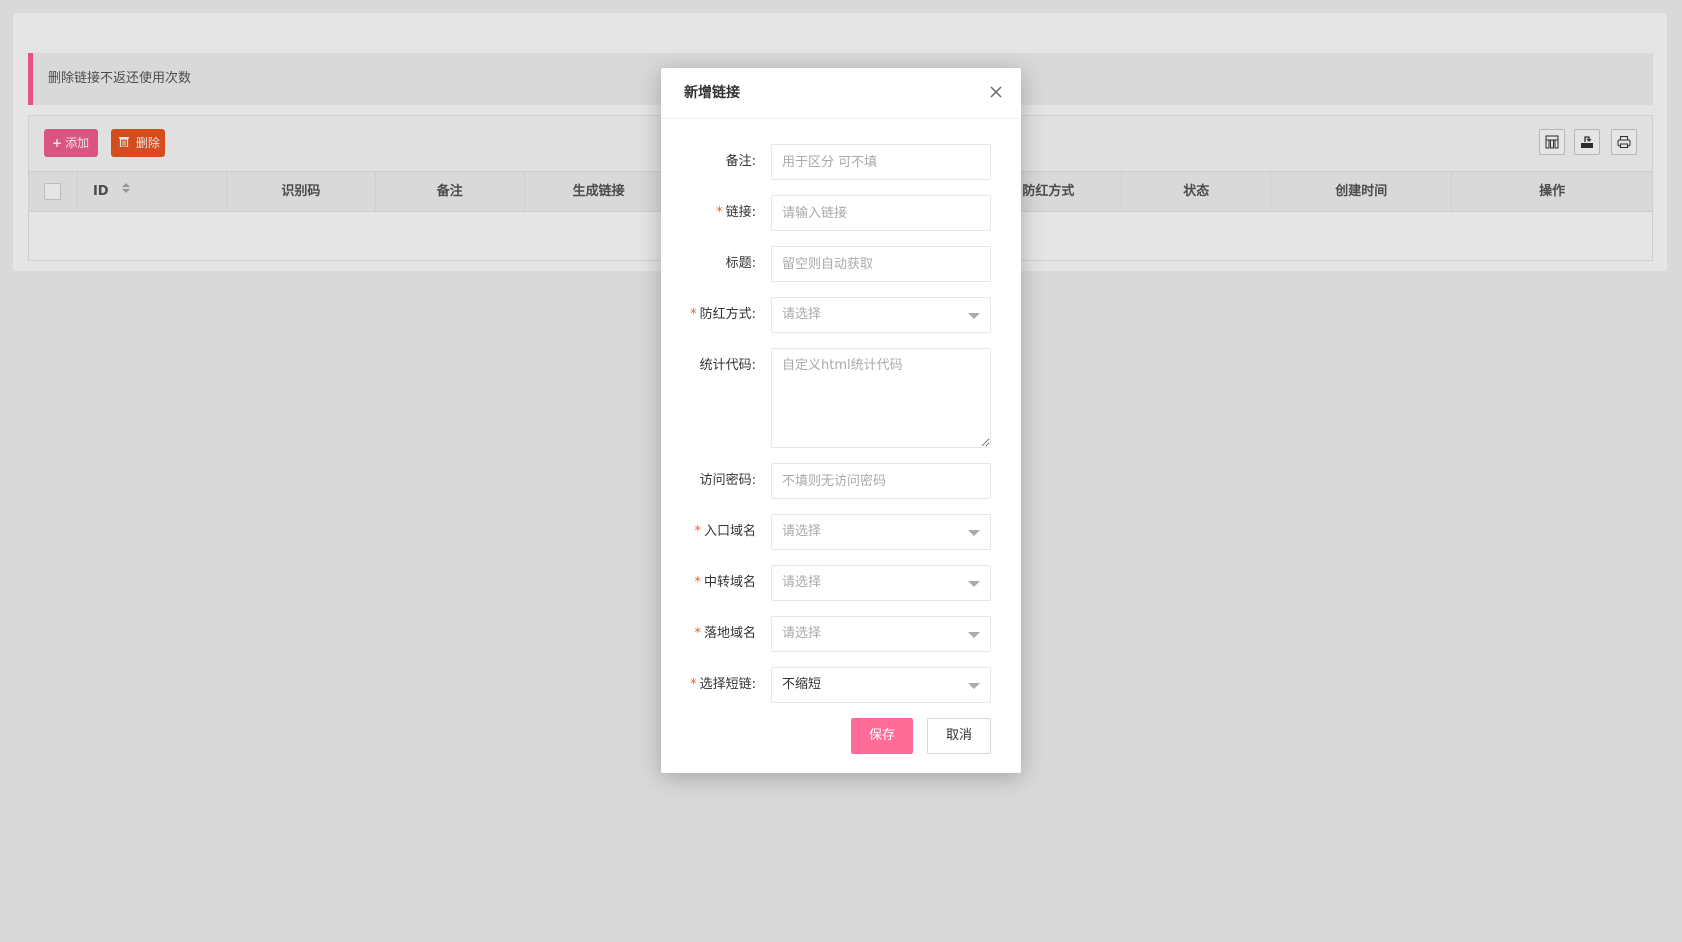 The height and width of the screenshot is (942, 1682). What do you see at coordinates (881, 162) in the screenshot?
I see `remark-input` at bounding box center [881, 162].